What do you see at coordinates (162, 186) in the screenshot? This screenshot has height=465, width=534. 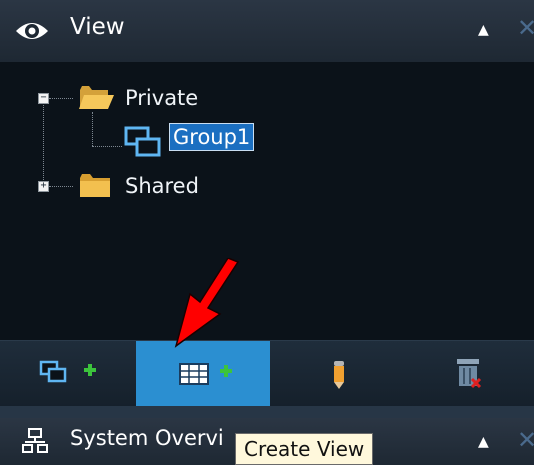 I see `tree-item-shared: Shared` at bounding box center [162, 186].